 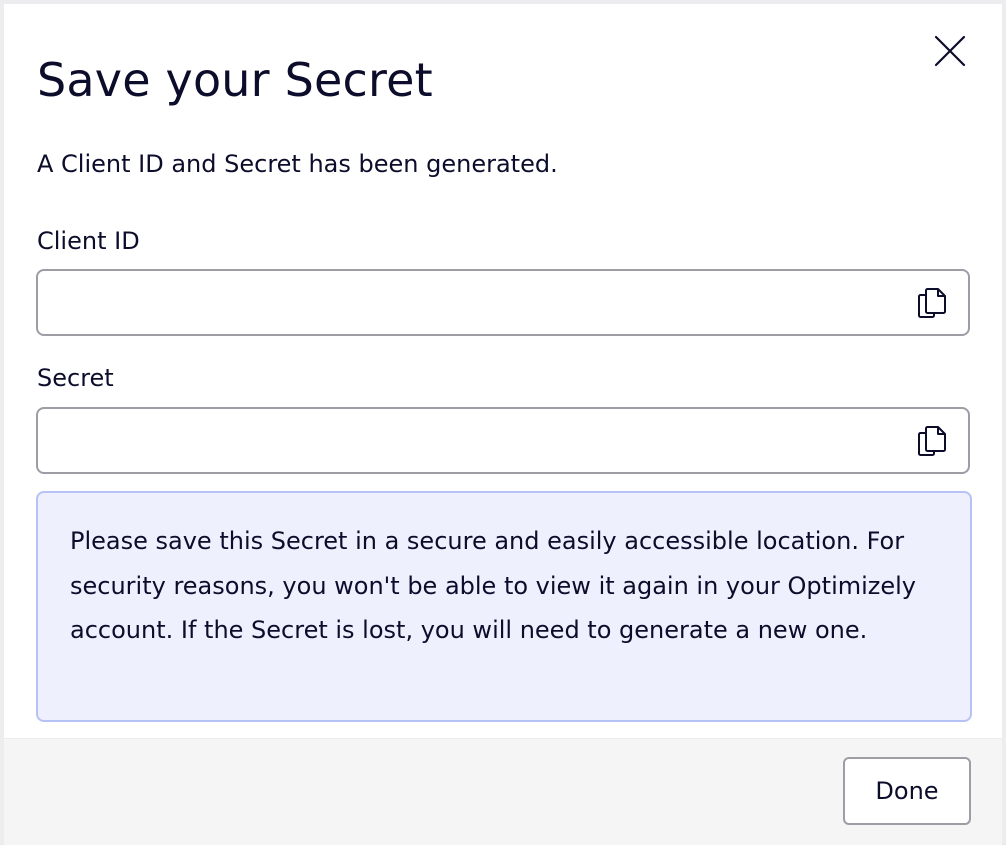 I want to click on secret-label: Secret, so click(x=75, y=378).